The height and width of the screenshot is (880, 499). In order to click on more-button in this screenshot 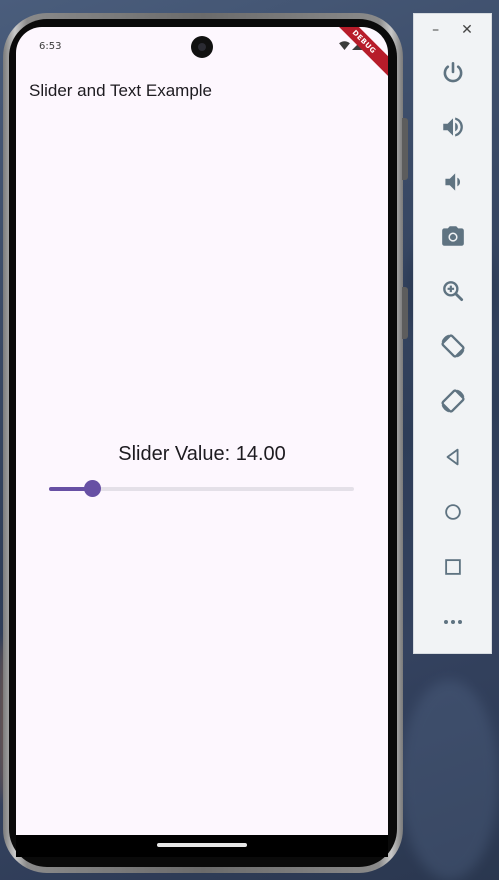, I will do `click(453, 622)`.